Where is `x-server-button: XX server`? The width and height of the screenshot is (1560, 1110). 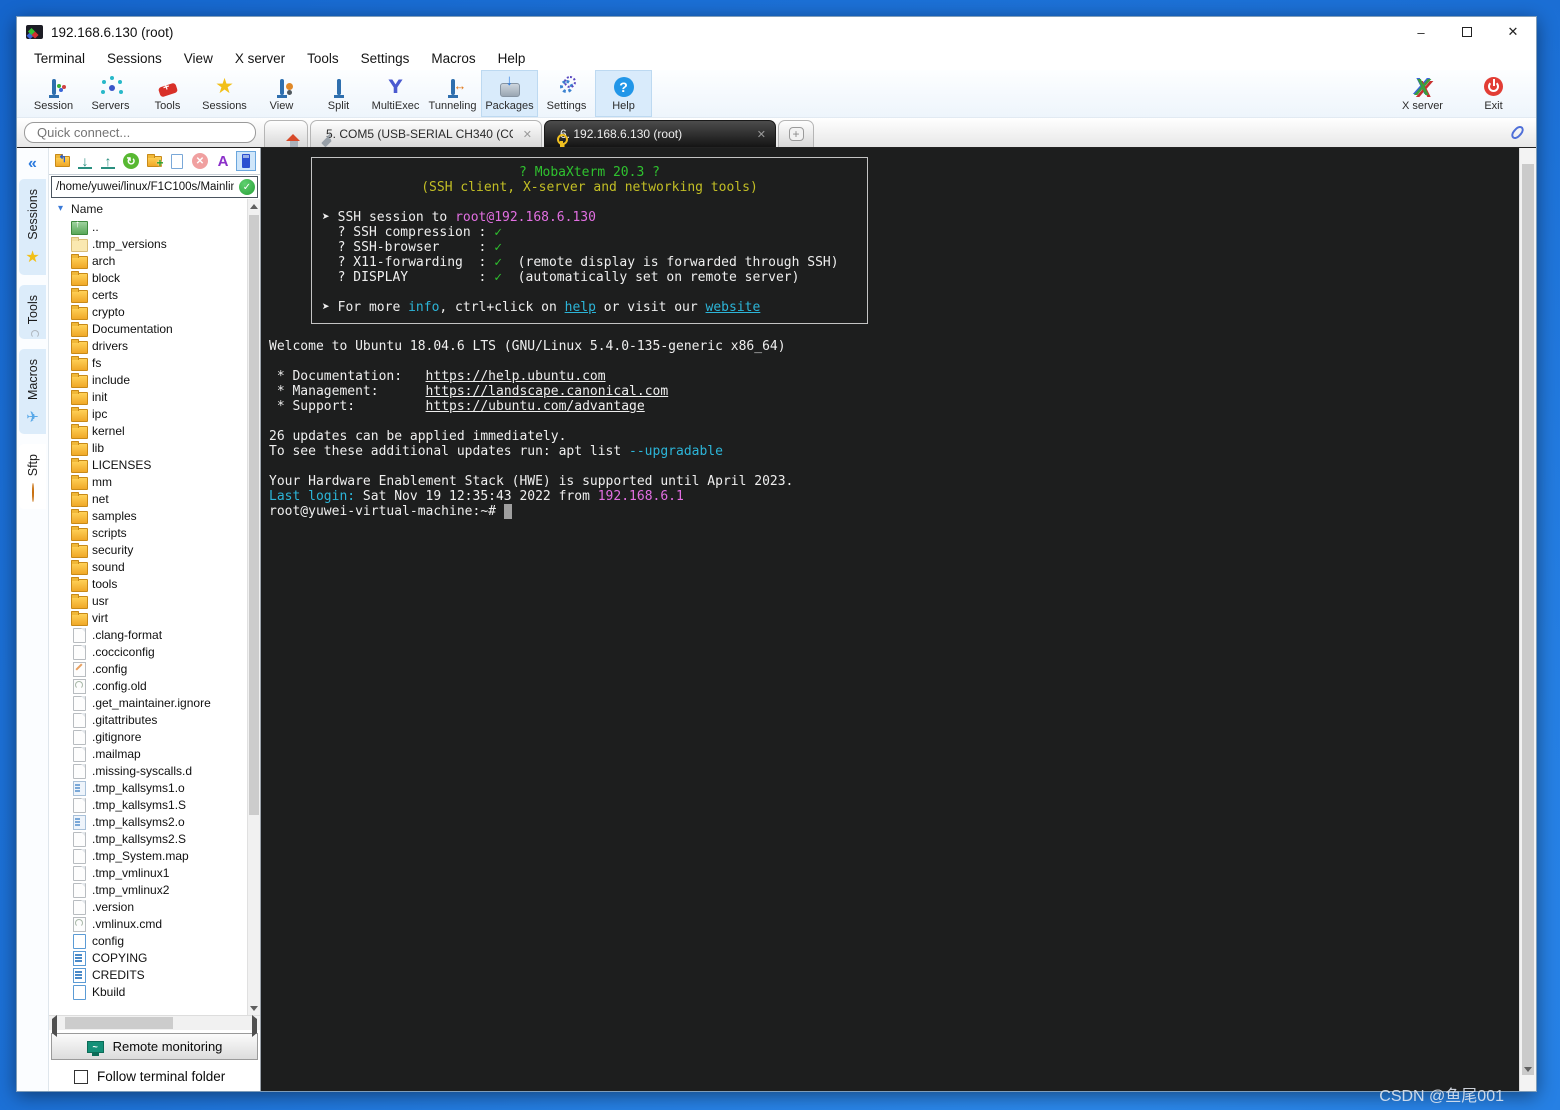
x-server-button: XX server is located at coordinates (1422, 93).